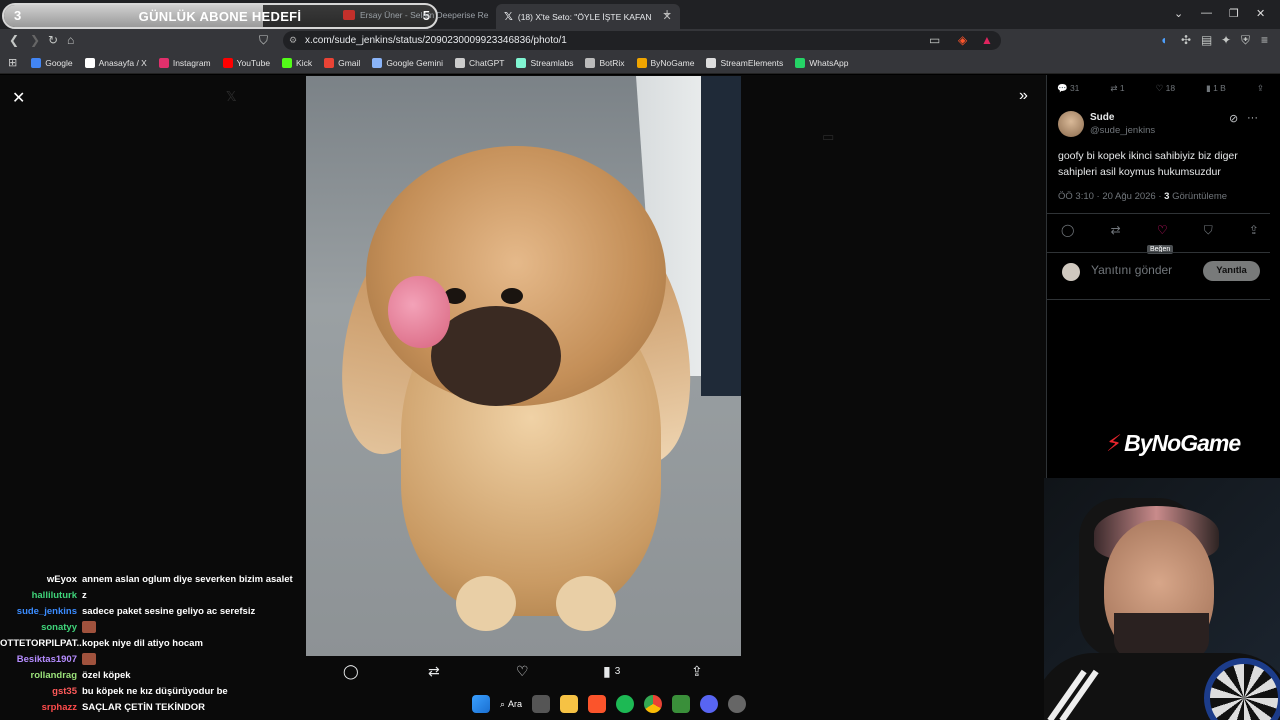 The image size is (1280, 720). What do you see at coordinates (342, 62) in the screenshot?
I see `bookmark-gmail: Gmail` at bounding box center [342, 62].